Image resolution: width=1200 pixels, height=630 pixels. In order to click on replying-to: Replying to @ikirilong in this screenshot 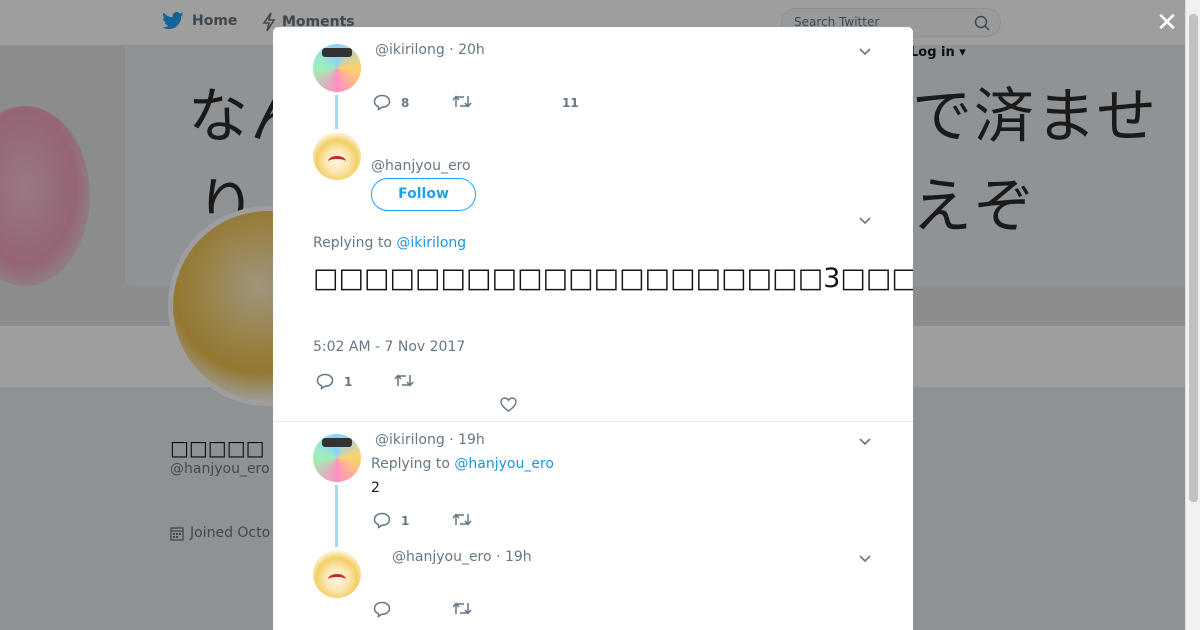, I will do `click(389, 243)`.